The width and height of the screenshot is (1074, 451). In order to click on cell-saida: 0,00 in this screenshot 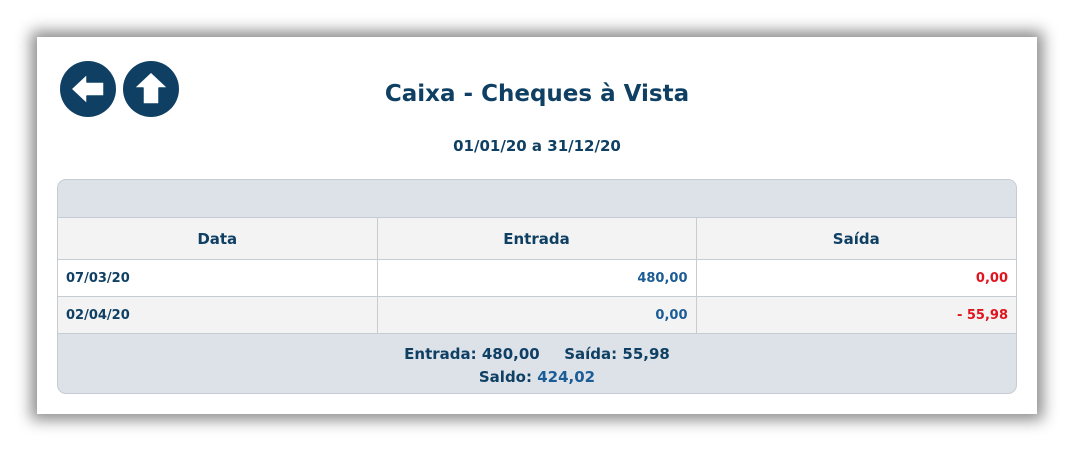, I will do `click(856, 278)`.